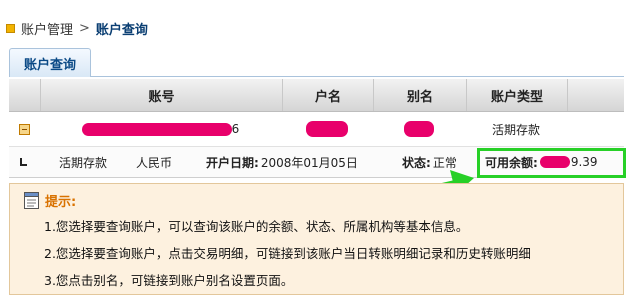 This screenshot has height=300, width=632. I want to click on tip-item: 2.您选择要查询账户，点击交易明细，可链接到该账户当日转账明细记录和历史转账明细, so click(287, 253).